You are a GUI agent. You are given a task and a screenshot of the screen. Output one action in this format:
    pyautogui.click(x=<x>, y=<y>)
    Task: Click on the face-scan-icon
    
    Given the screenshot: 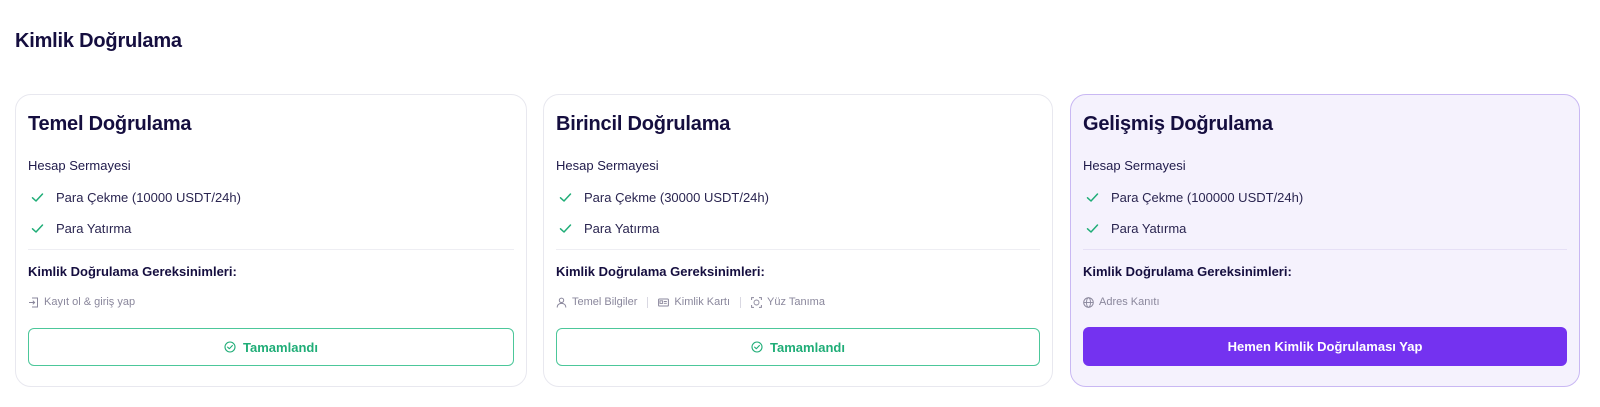 What is the action you would take?
    pyautogui.click(x=756, y=302)
    